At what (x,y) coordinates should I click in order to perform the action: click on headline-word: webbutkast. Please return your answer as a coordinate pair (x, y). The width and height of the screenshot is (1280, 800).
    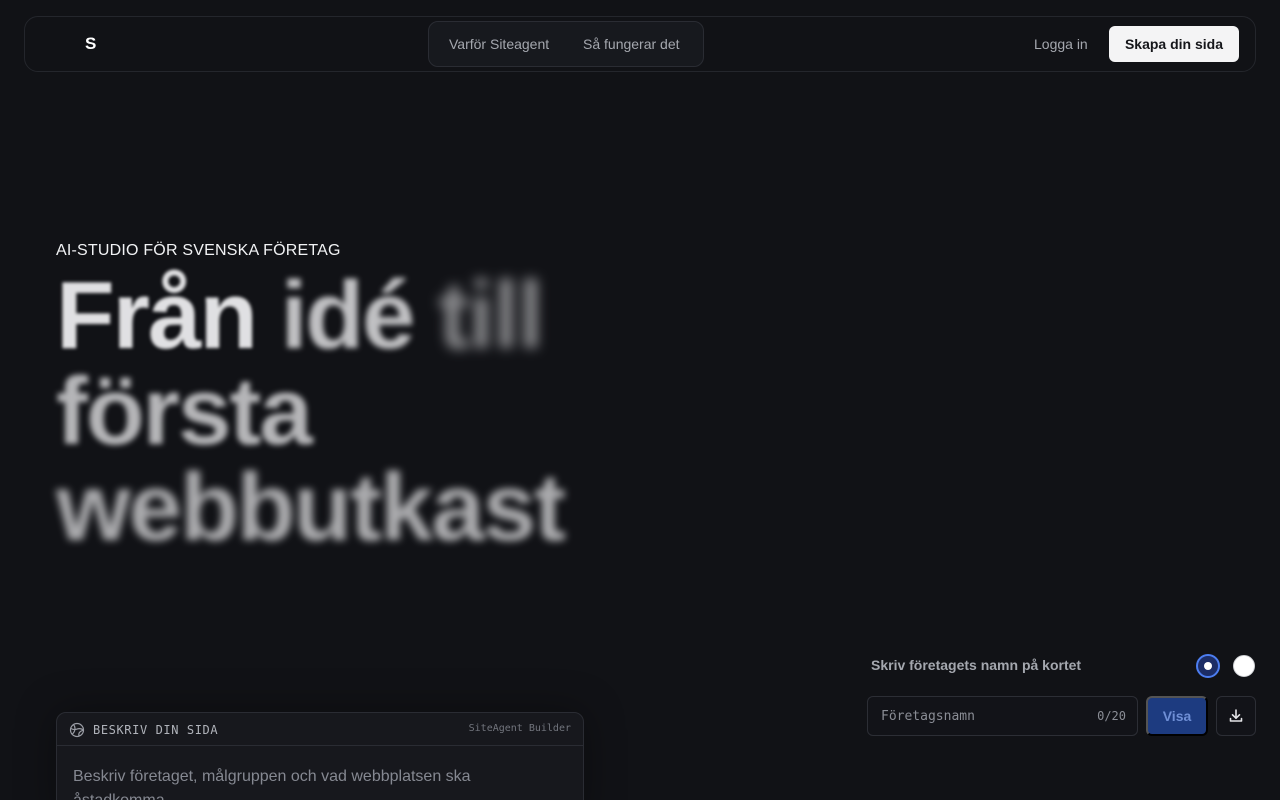
    Looking at the image, I should click on (311, 507).